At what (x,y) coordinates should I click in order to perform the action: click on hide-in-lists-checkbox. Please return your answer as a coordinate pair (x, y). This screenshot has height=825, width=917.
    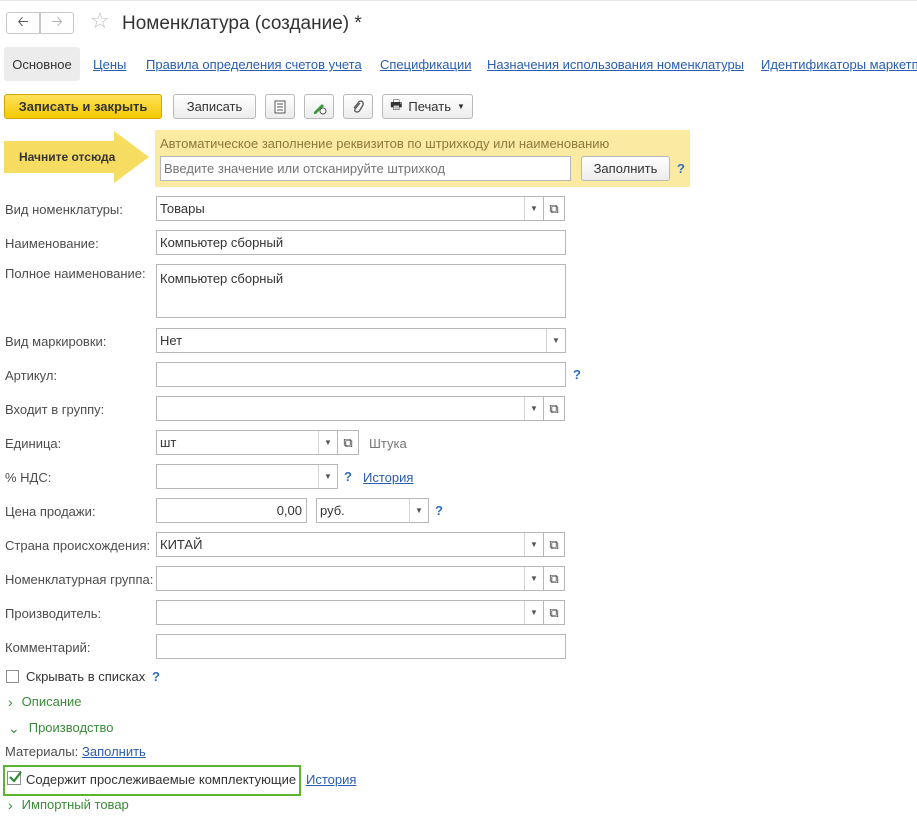
    Looking at the image, I should click on (12, 676).